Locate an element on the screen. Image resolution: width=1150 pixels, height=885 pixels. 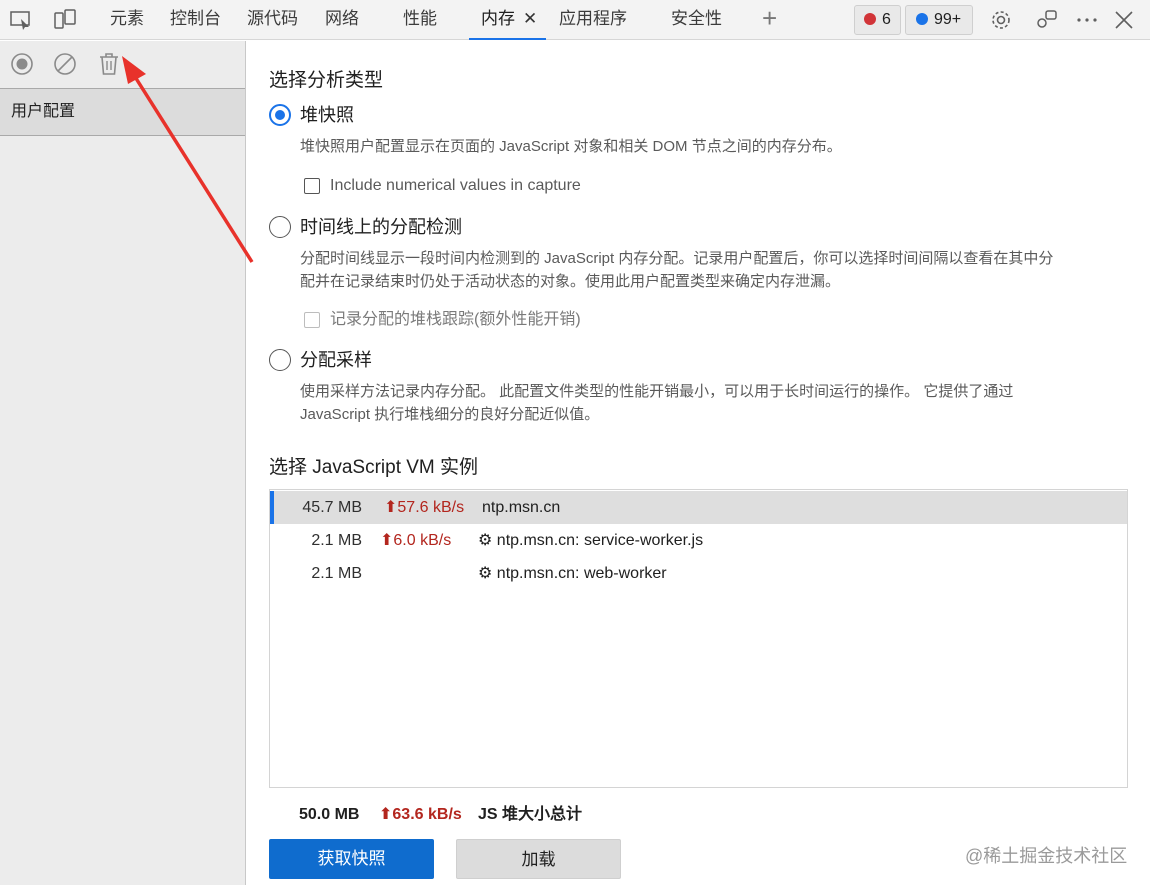
vm-allocation-rate: ⬆57.6 kB/s is located at coordinates (424, 507).